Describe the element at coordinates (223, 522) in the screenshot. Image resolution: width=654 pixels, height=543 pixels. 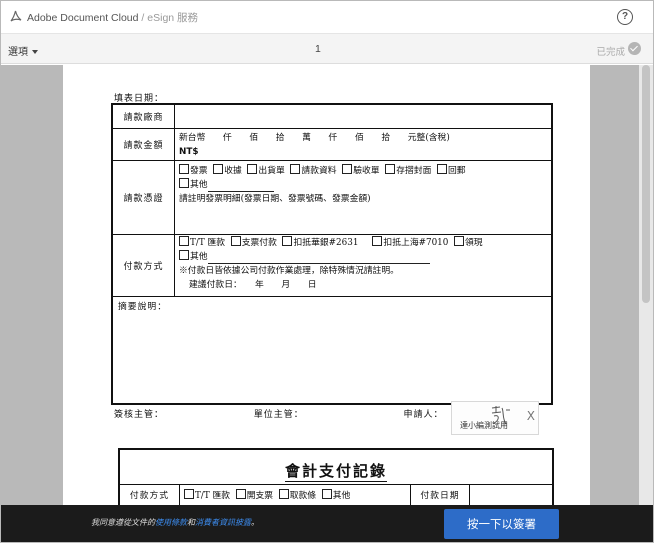
I see `privacy-link: 消費者資訊披露` at that location.